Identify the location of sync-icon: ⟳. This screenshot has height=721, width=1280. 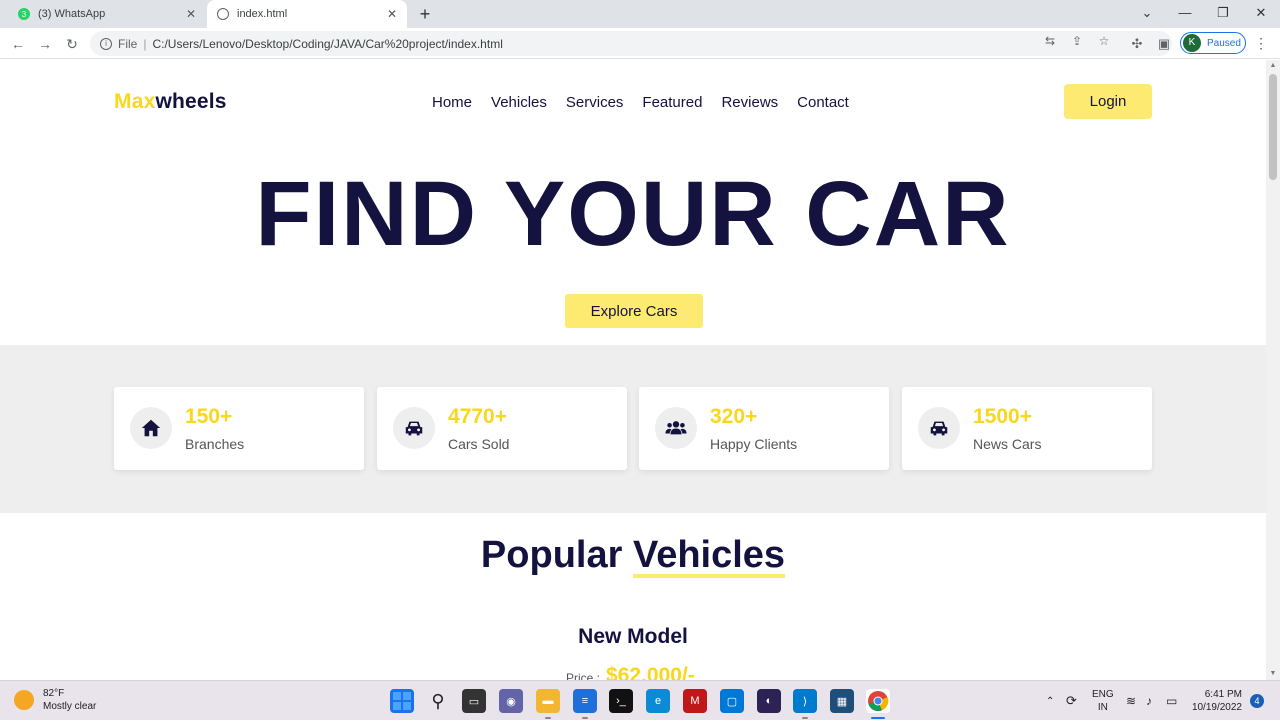
(1071, 701).